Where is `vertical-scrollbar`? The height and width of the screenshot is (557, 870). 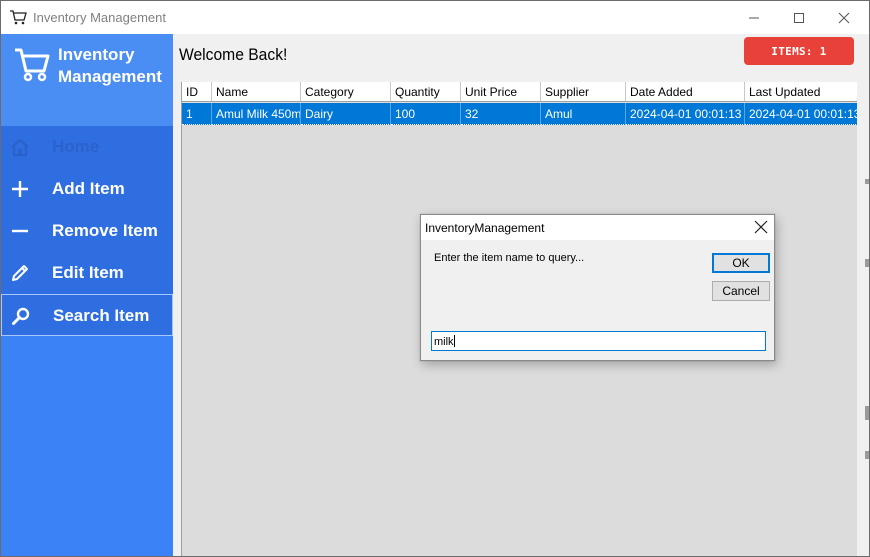
vertical-scrollbar is located at coordinates (863, 319).